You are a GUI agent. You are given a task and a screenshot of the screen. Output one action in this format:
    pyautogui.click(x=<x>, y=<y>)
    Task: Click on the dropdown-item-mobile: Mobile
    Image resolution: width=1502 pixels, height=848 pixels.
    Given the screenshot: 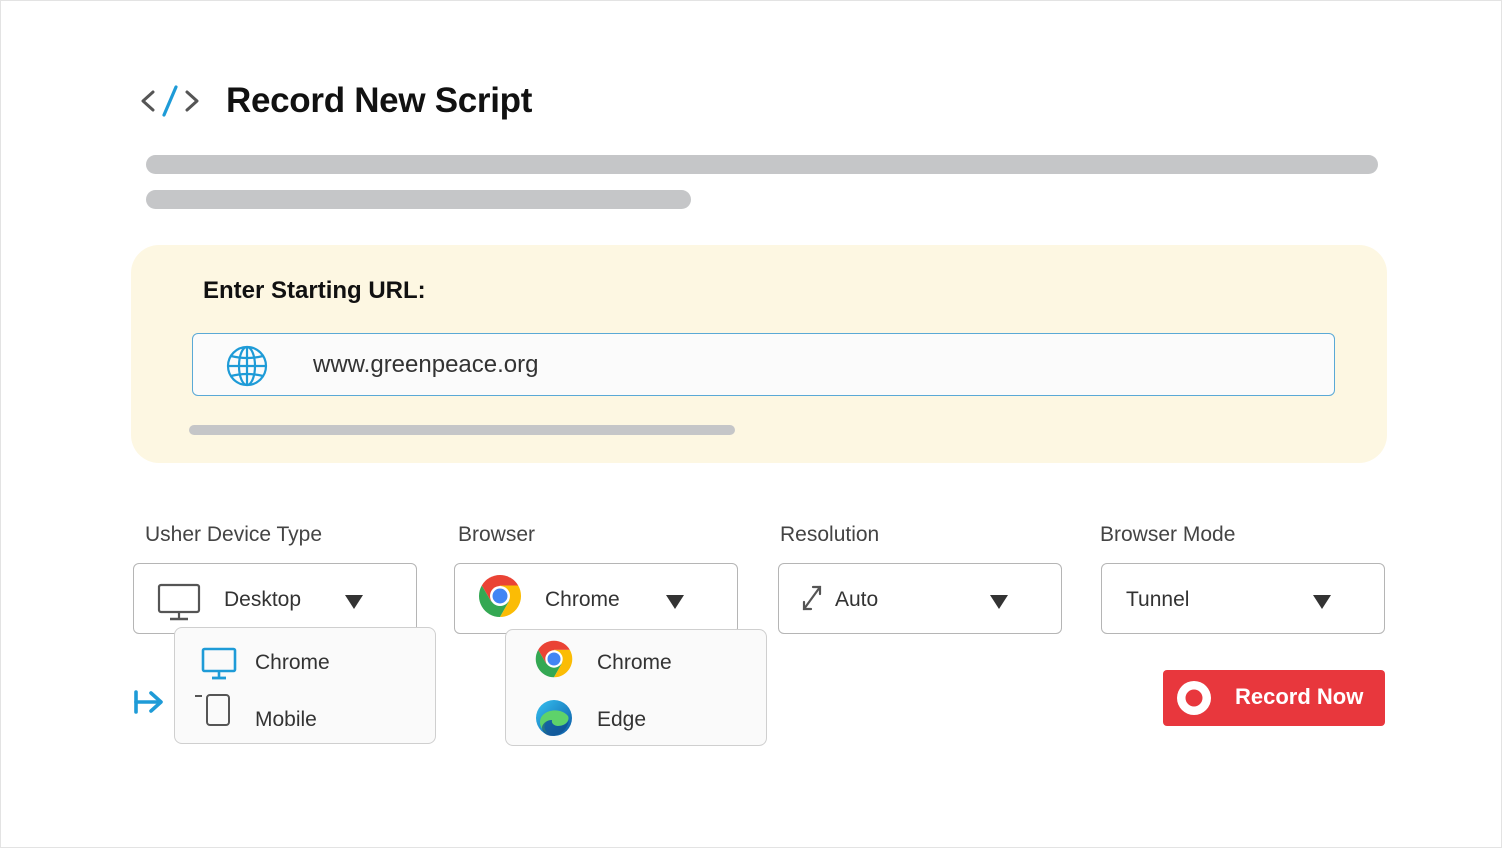 What is the action you would take?
    pyautogui.click(x=305, y=718)
    